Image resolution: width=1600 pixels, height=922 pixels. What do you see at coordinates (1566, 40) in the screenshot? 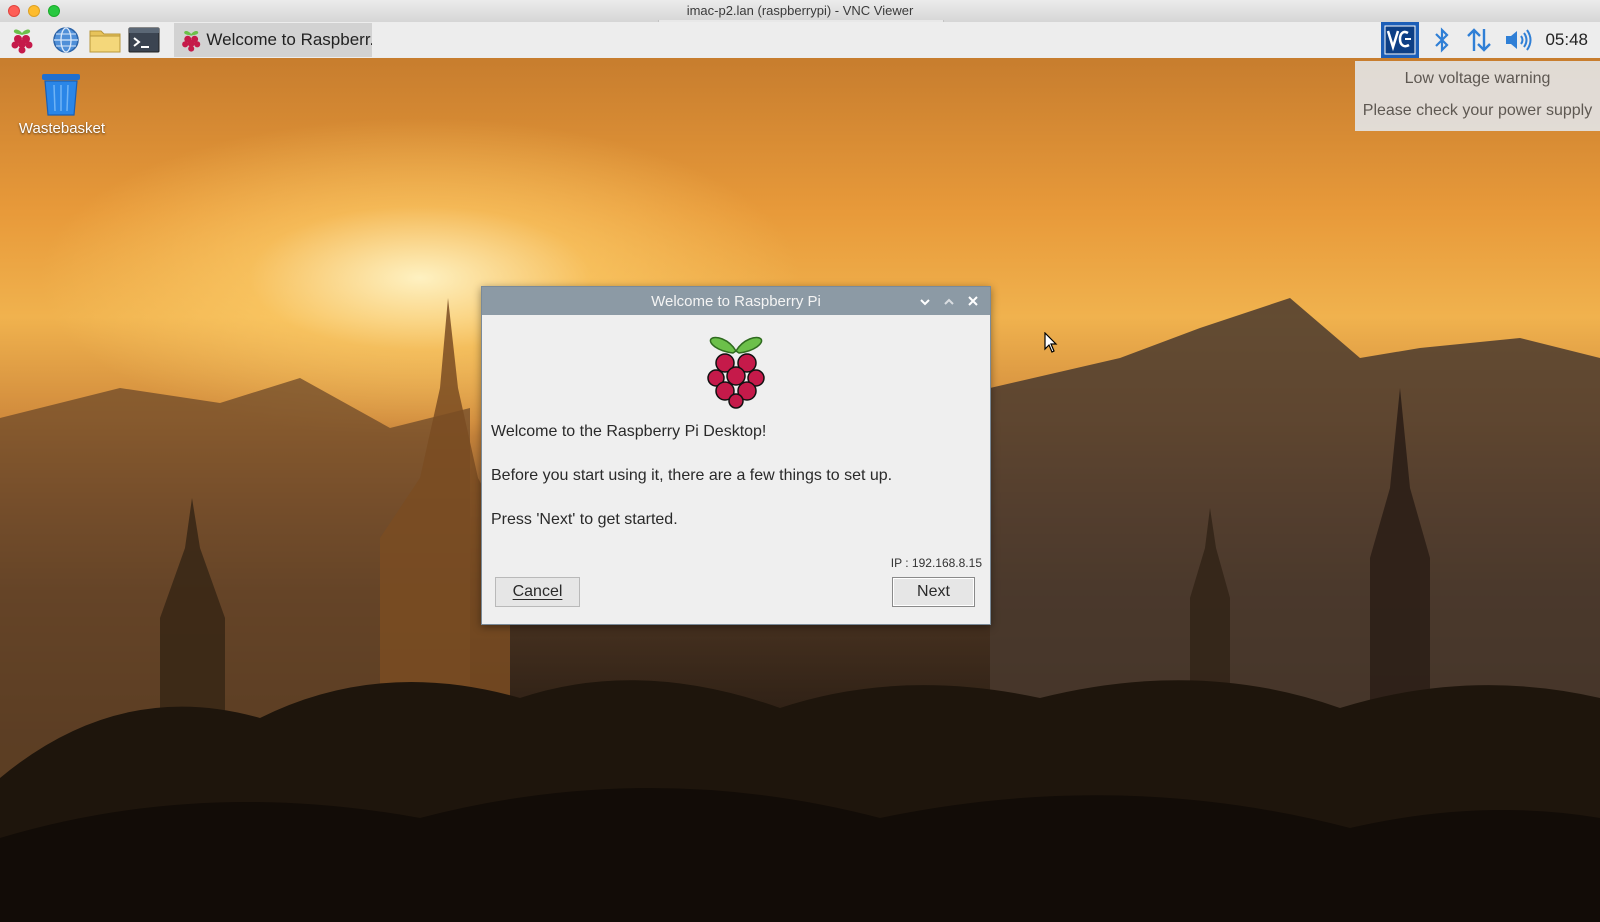
I see `clock: 05:48` at bounding box center [1566, 40].